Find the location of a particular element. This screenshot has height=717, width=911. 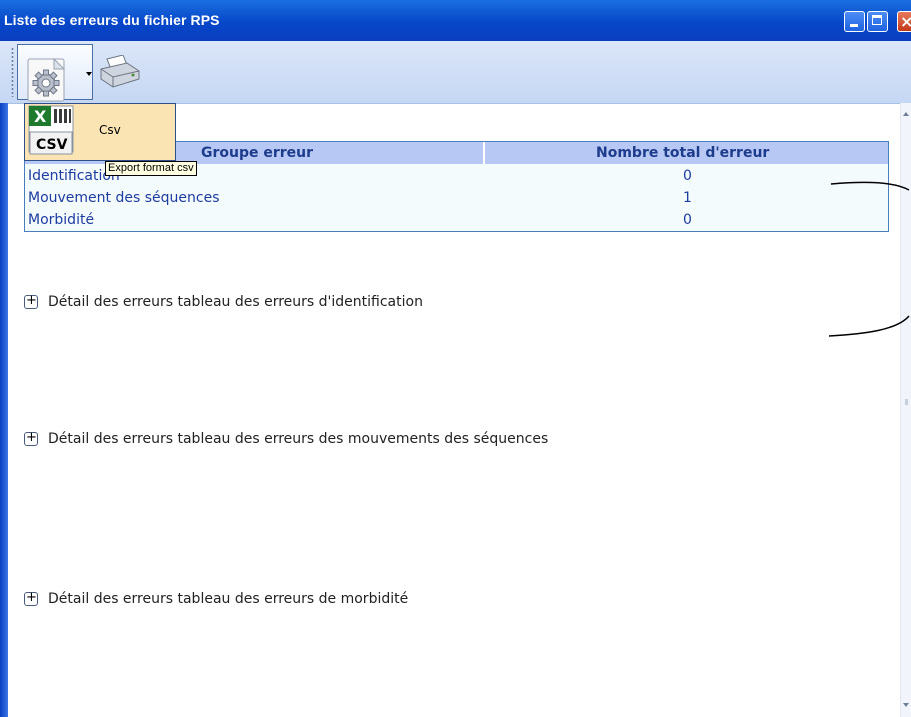

csv-icon-text: CSV is located at coordinates (52, 145).